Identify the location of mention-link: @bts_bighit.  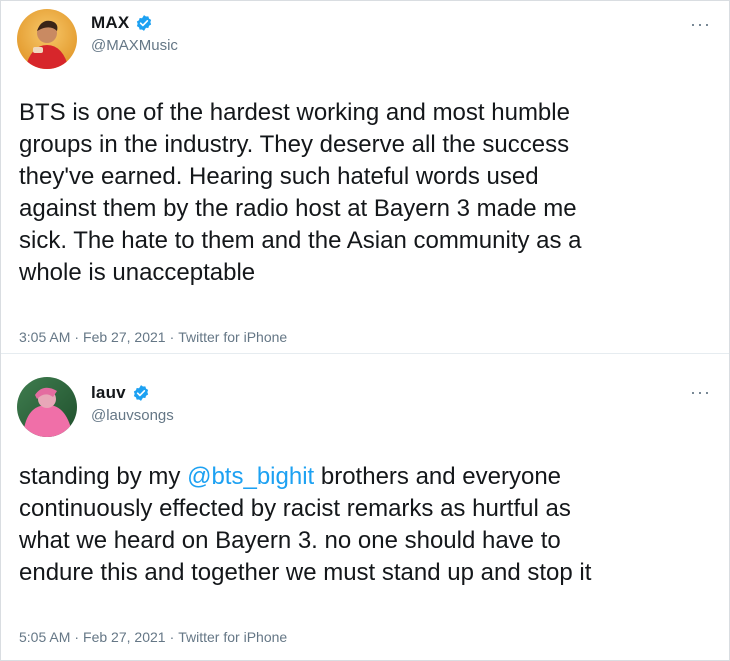
(250, 476).